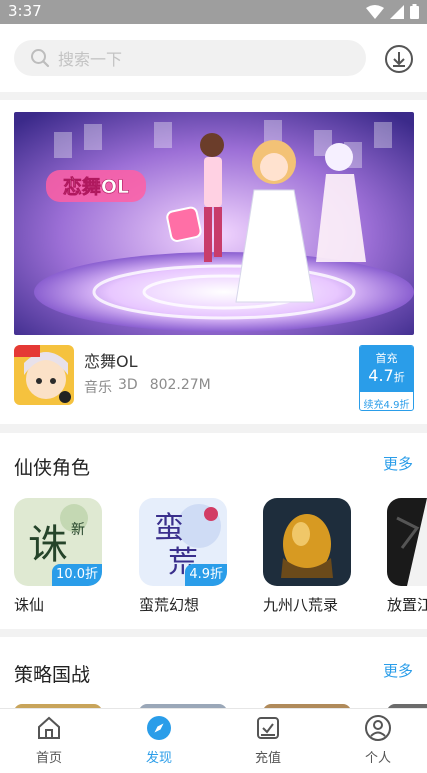 This screenshot has height=773, width=427. I want to click on featured-game-row: 恋舞OL 音乐 3D 802.27M 首充 4.7折 续充4.9折, so click(214, 378).